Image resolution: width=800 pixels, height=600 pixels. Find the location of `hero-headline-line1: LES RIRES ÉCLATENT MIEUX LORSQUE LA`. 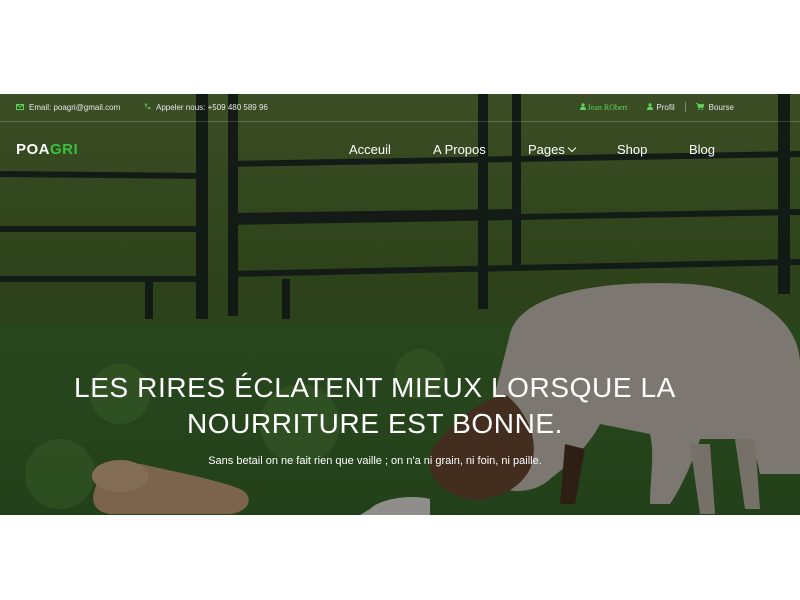

hero-headline-line1: LES RIRES ÉCLATENT MIEUX LORSQUE LA is located at coordinates (375, 387).